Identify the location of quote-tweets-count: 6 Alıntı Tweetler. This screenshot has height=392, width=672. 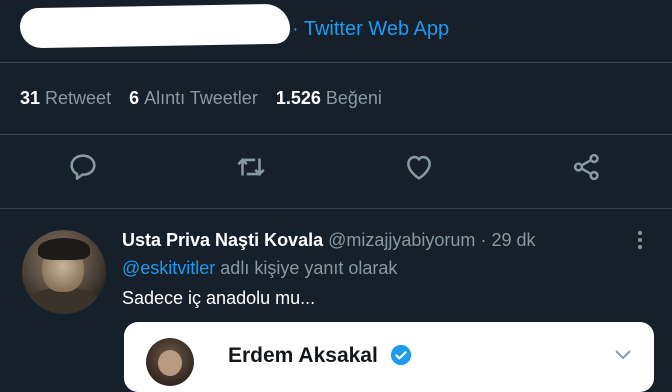
(193, 98).